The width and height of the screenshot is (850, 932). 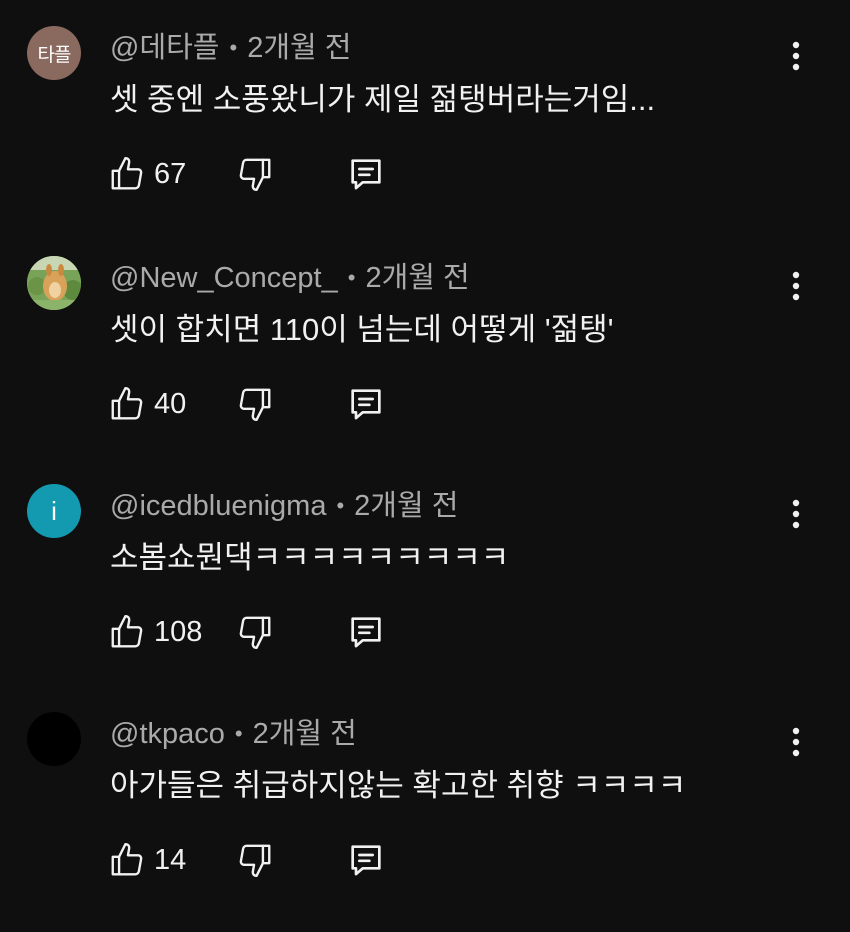 I want to click on comment-meta: @icedbluenigma • 2개월 전, so click(x=284, y=506).